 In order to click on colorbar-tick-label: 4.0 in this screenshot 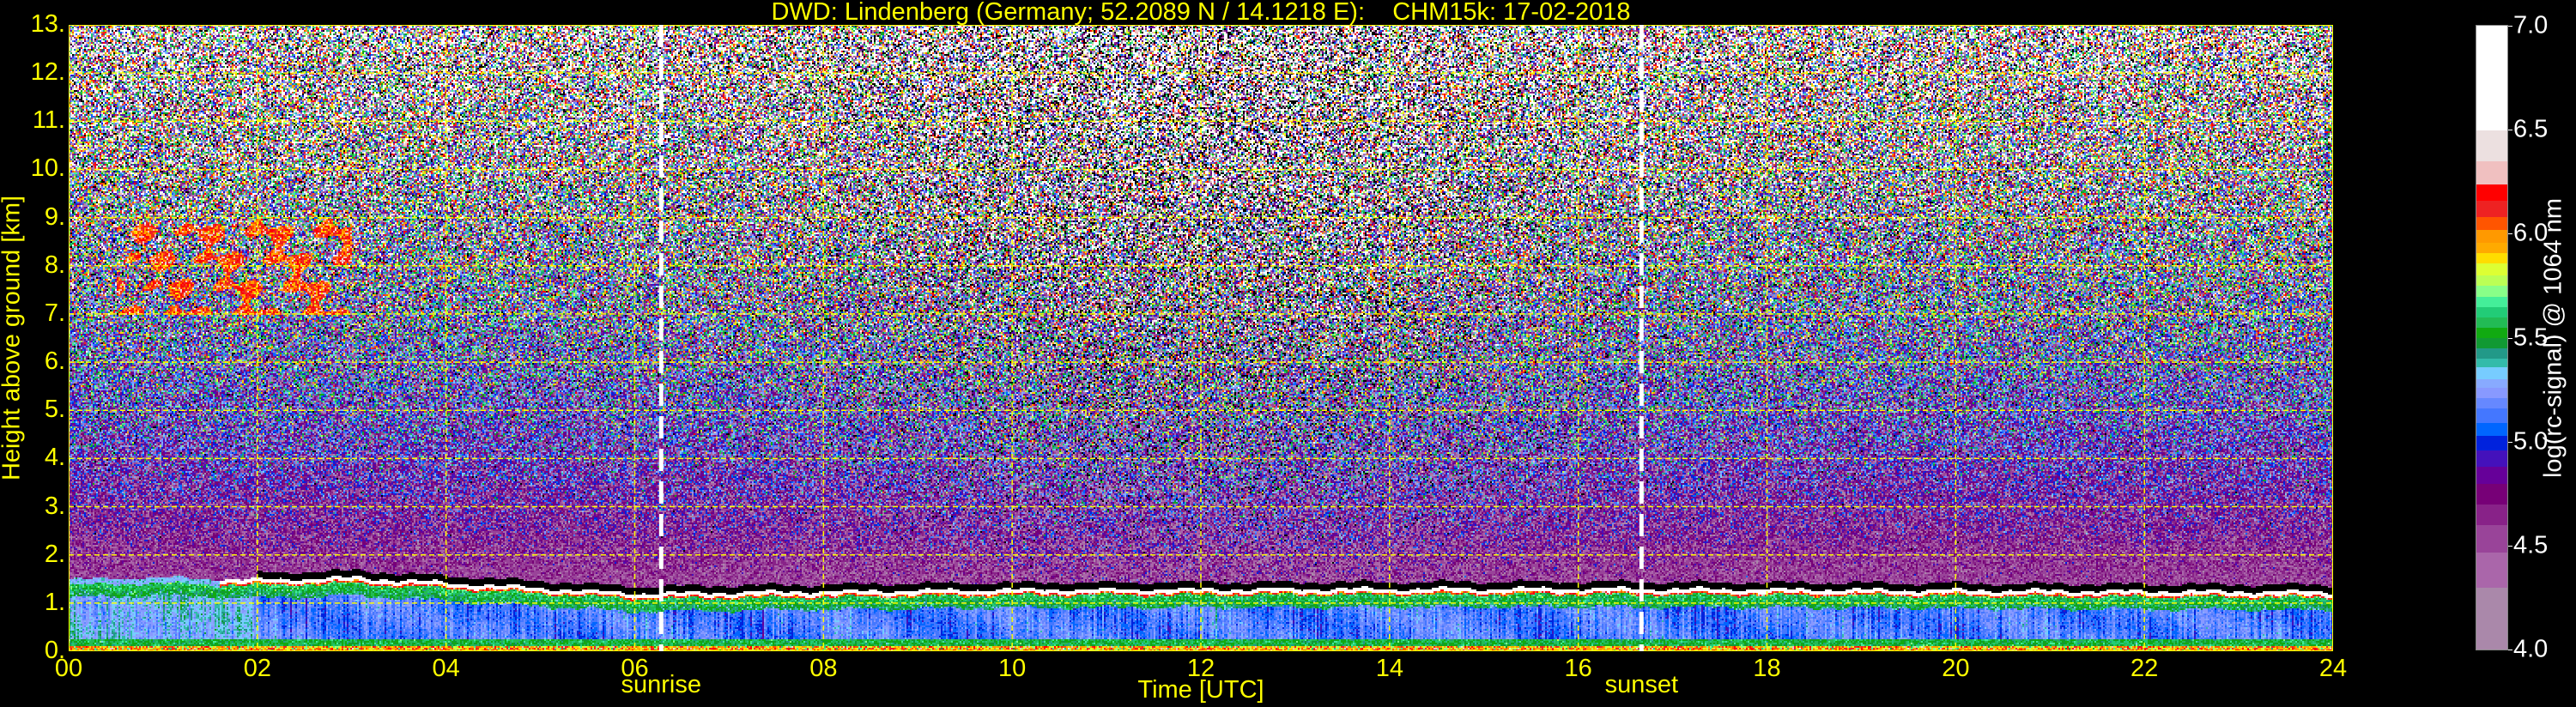, I will do `click(2531, 649)`.